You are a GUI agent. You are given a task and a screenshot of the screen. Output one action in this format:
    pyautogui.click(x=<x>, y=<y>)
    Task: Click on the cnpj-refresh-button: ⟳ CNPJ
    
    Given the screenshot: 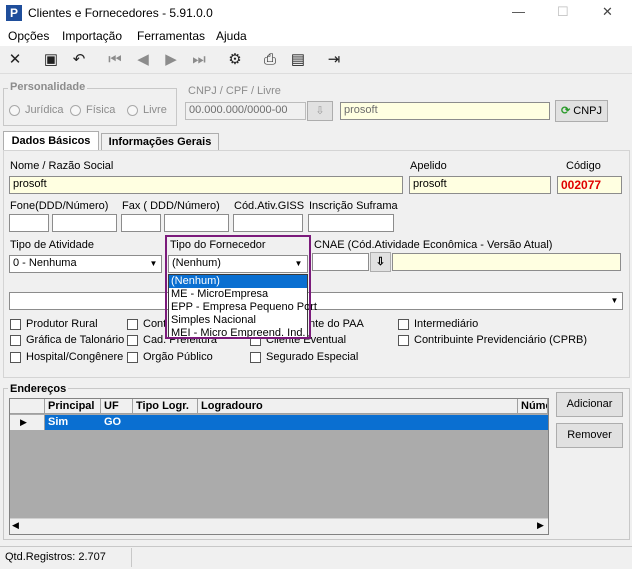 What is the action you would take?
    pyautogui.click(x=581, y=111)
    